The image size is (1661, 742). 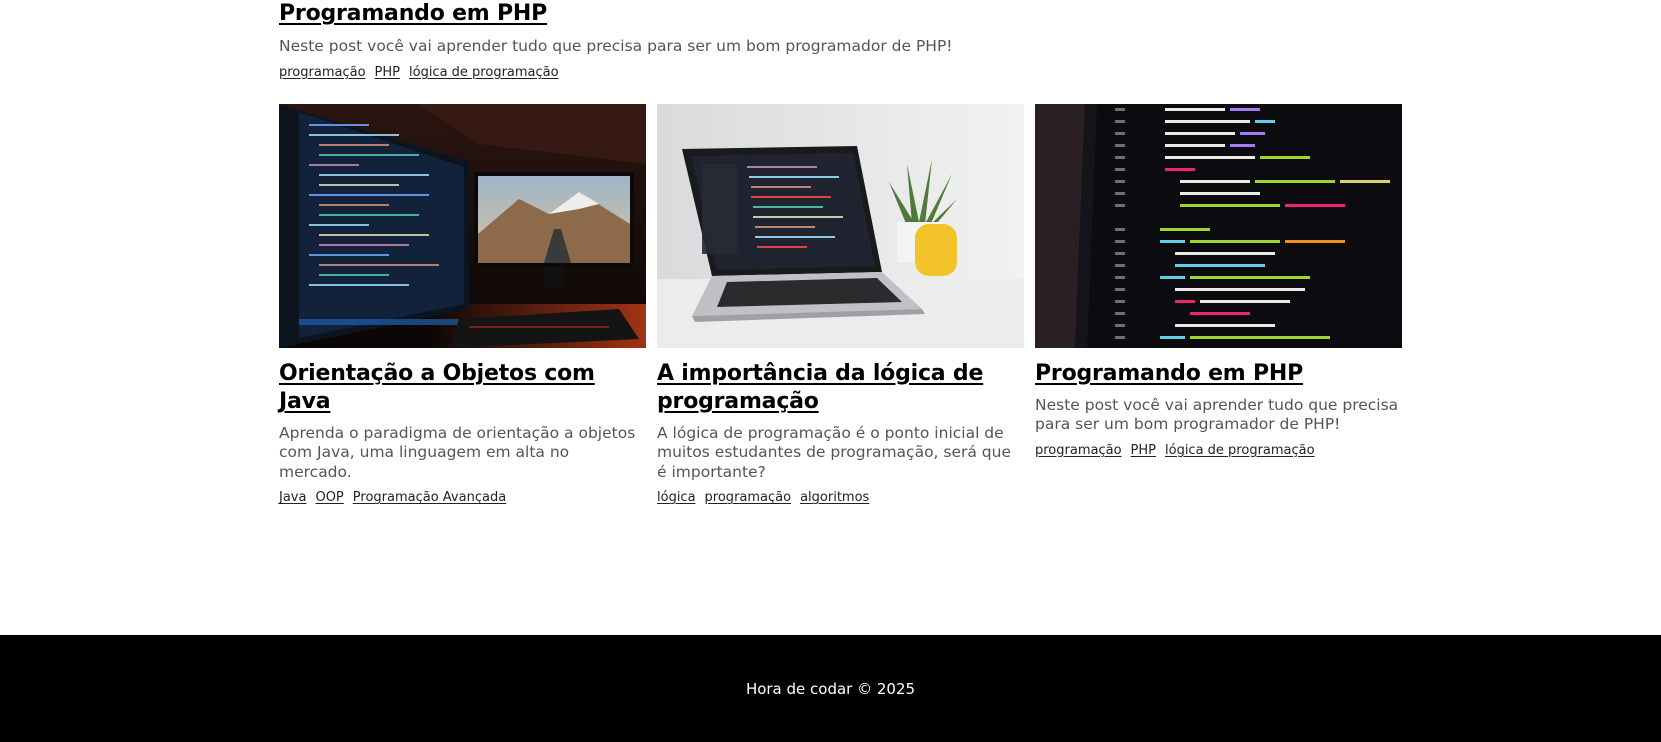 I want to click on tag-link: Java, so click(x=292, y=497).